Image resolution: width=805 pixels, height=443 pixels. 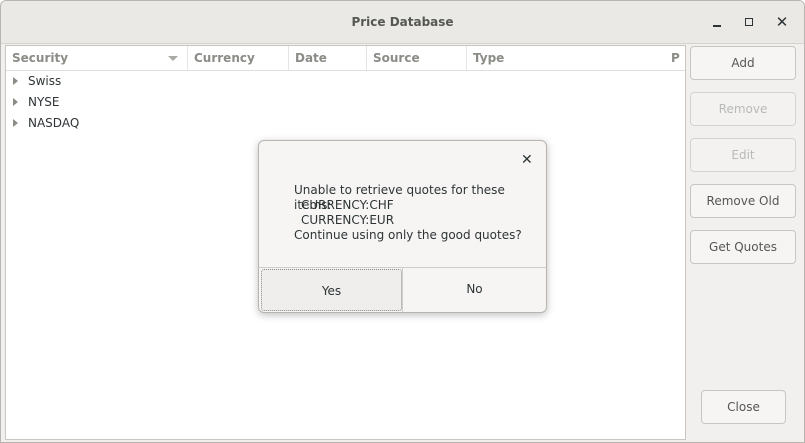 I want to click on edit-button: Edit, so click(x=743, y=155).